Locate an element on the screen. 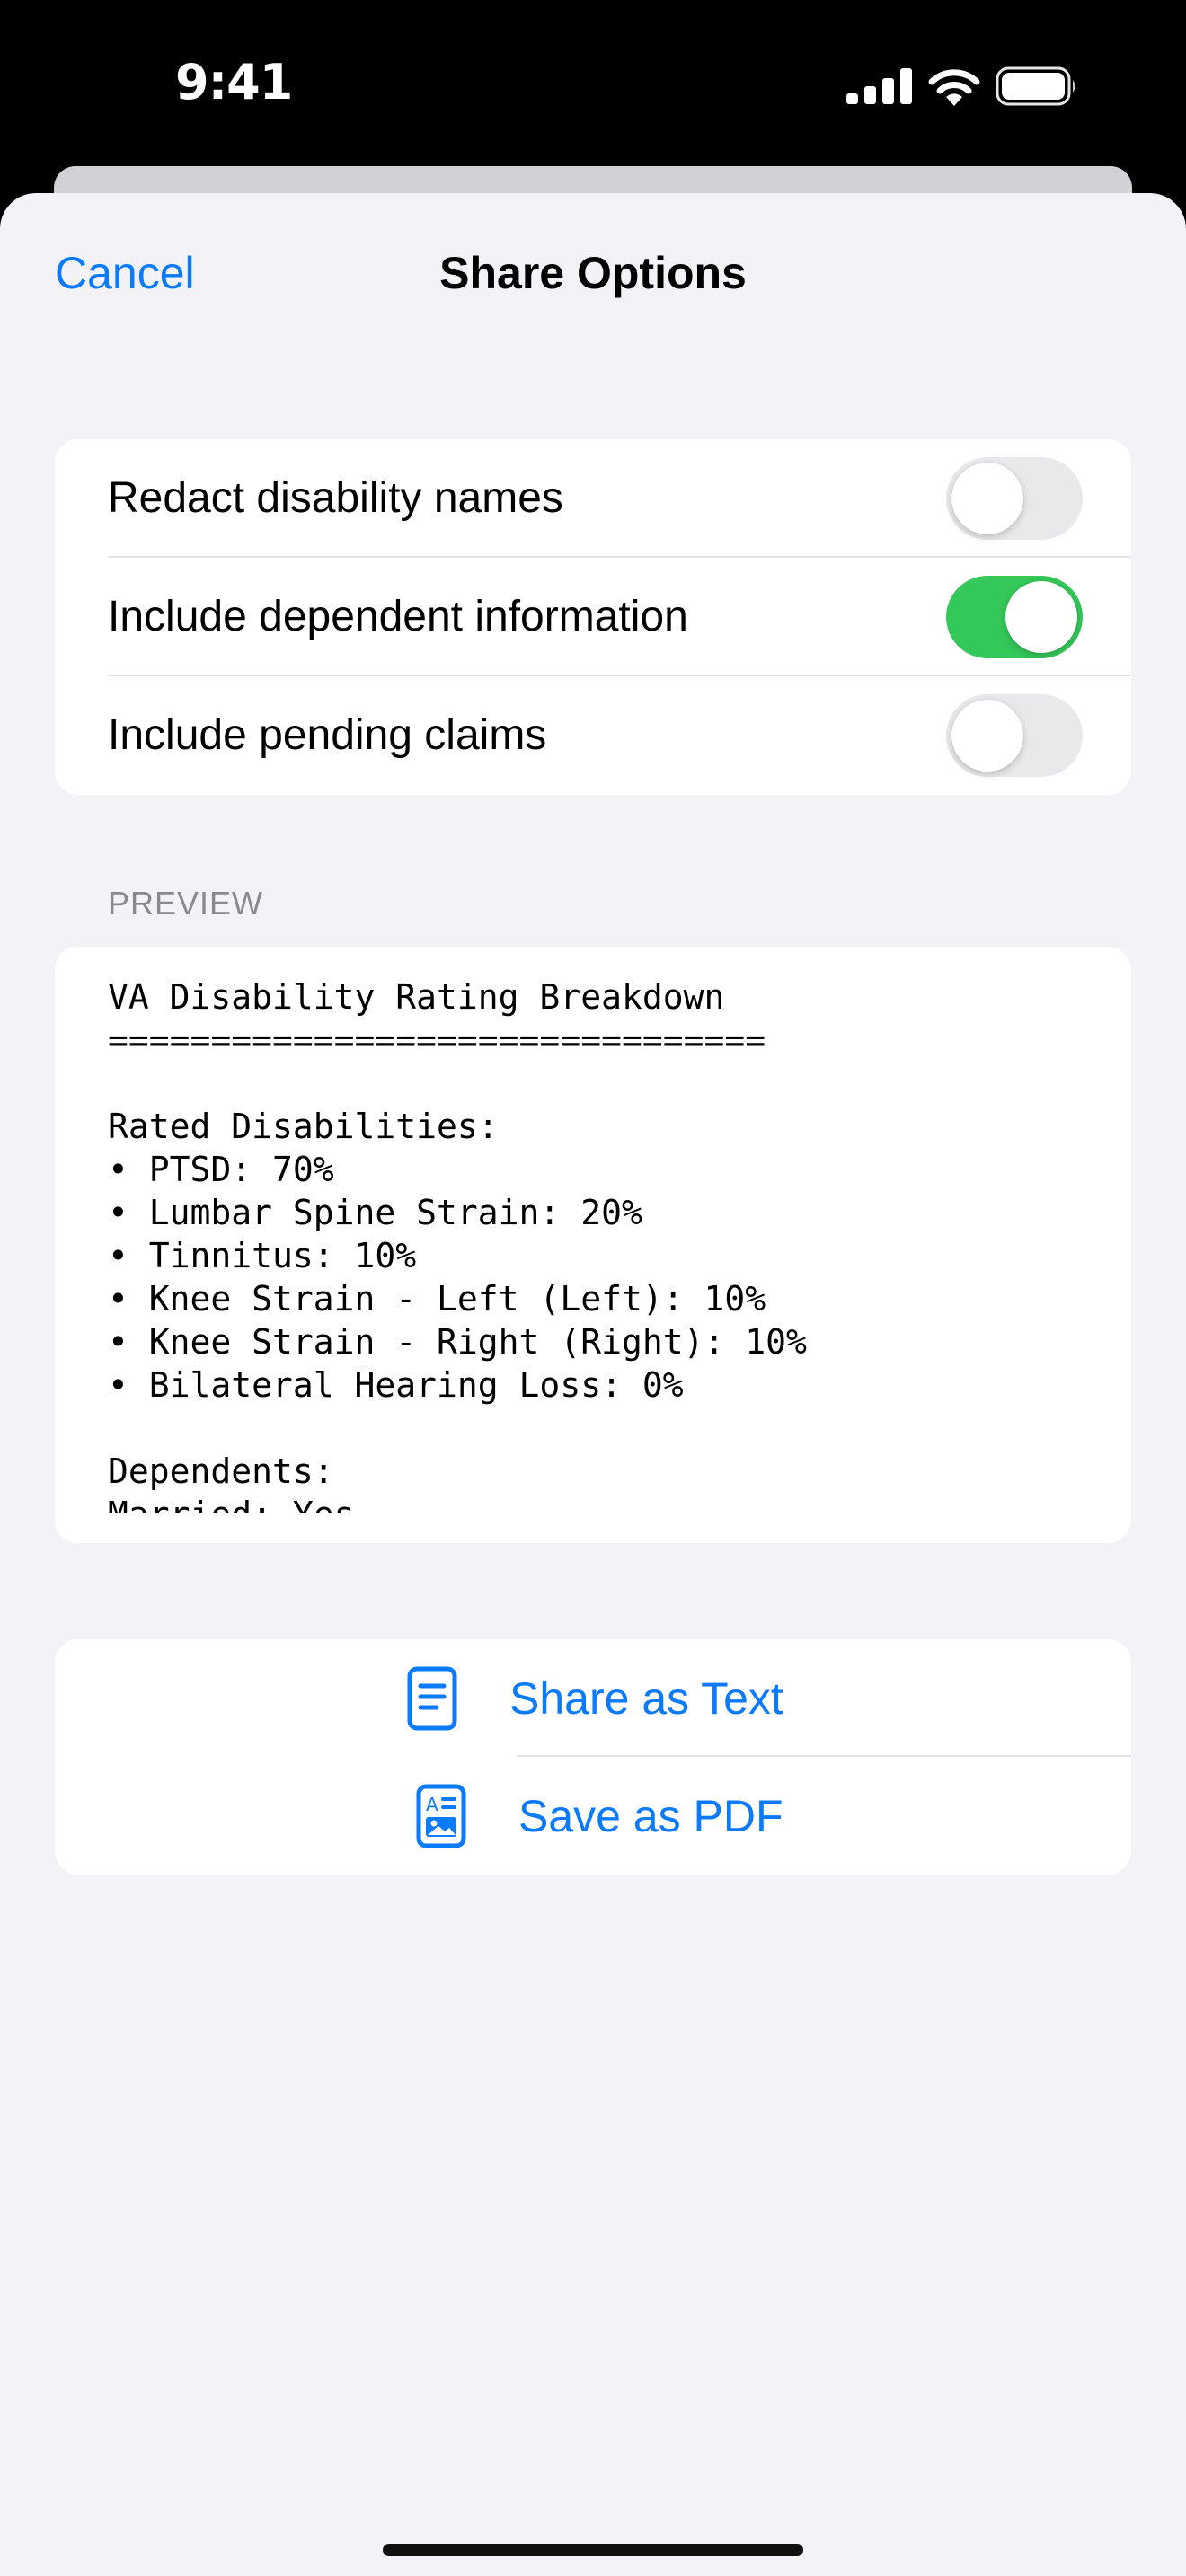  share-as-text-button: Share as Text is located at coordinates (593, 1698).